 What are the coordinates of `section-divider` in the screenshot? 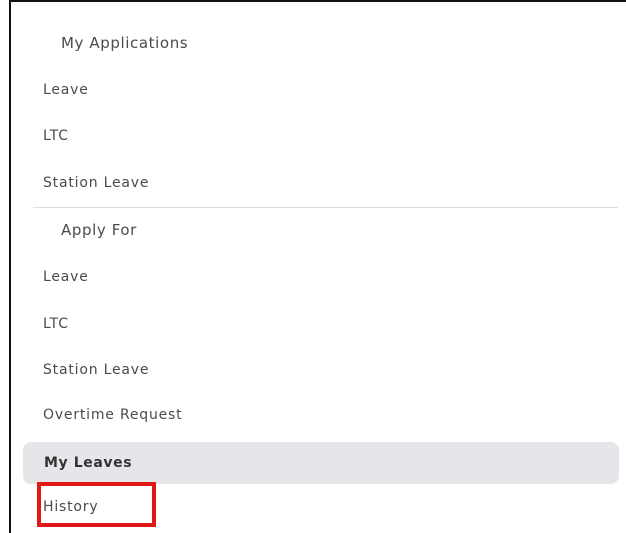 It's located at (325, 207).